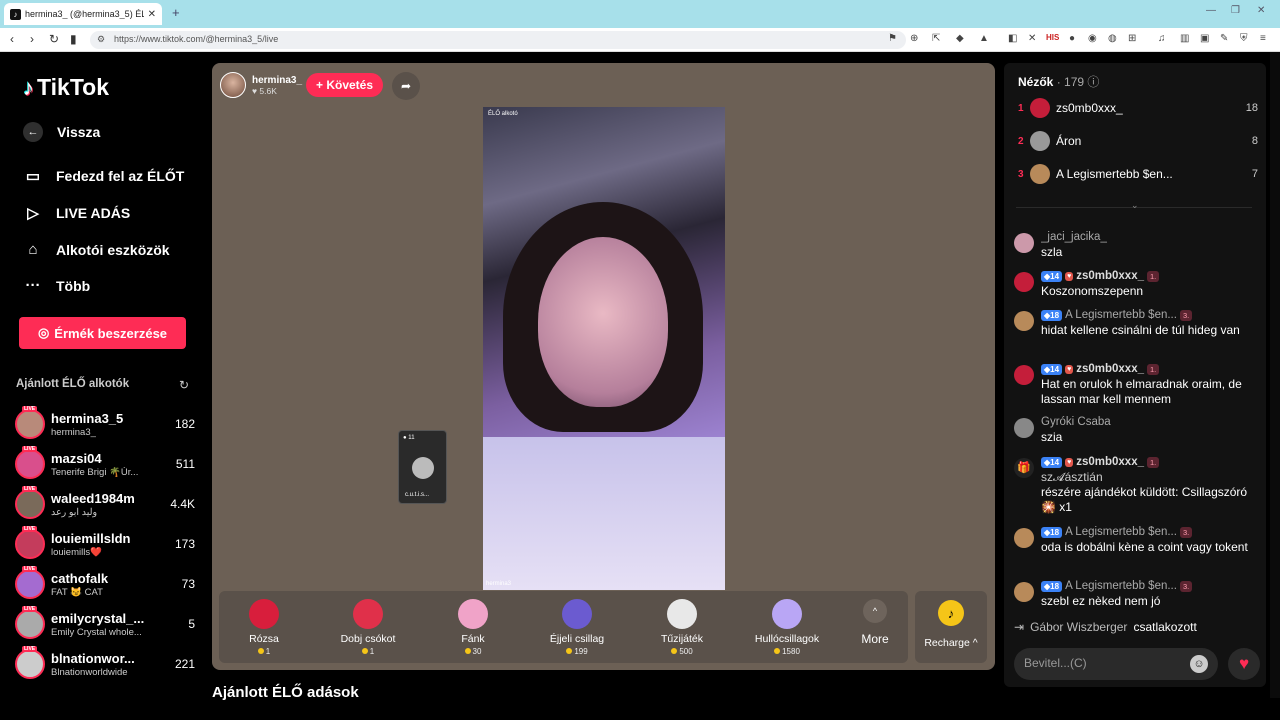  I want to click on url-text: https://www.tiktok.com/@hermina3_5/live, so click(196, 39).